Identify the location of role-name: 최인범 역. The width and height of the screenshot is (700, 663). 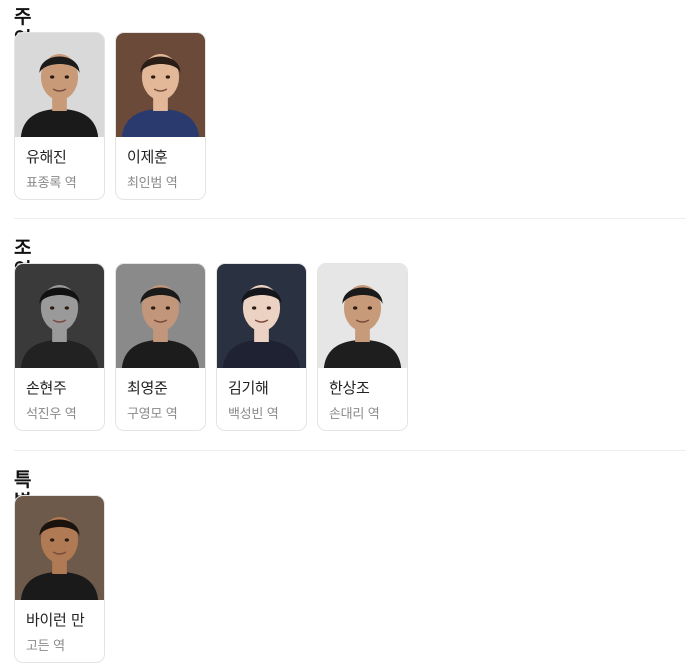
(152, 183).